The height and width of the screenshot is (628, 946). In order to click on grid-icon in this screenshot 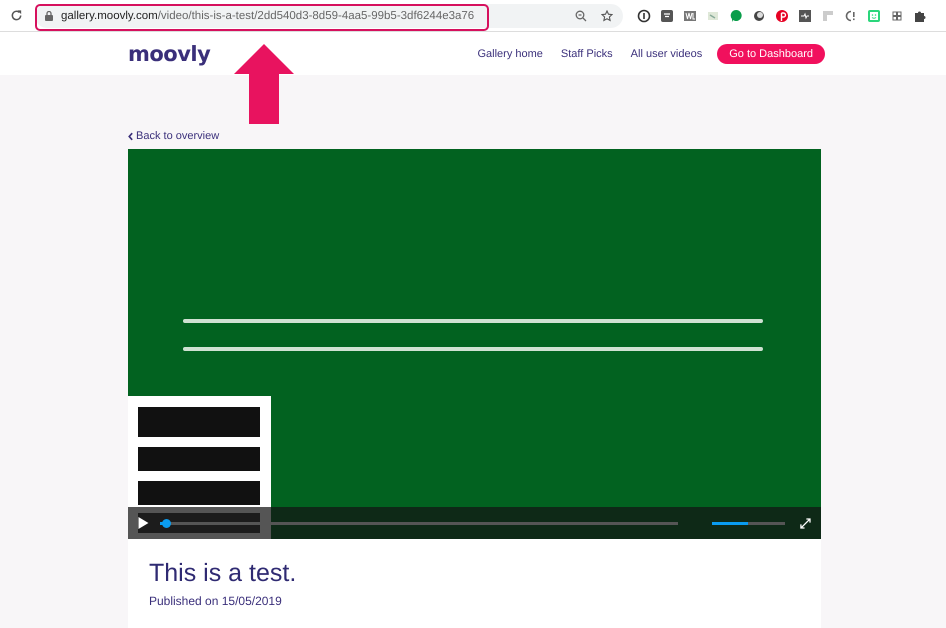, I will do `click(897, 15)`.